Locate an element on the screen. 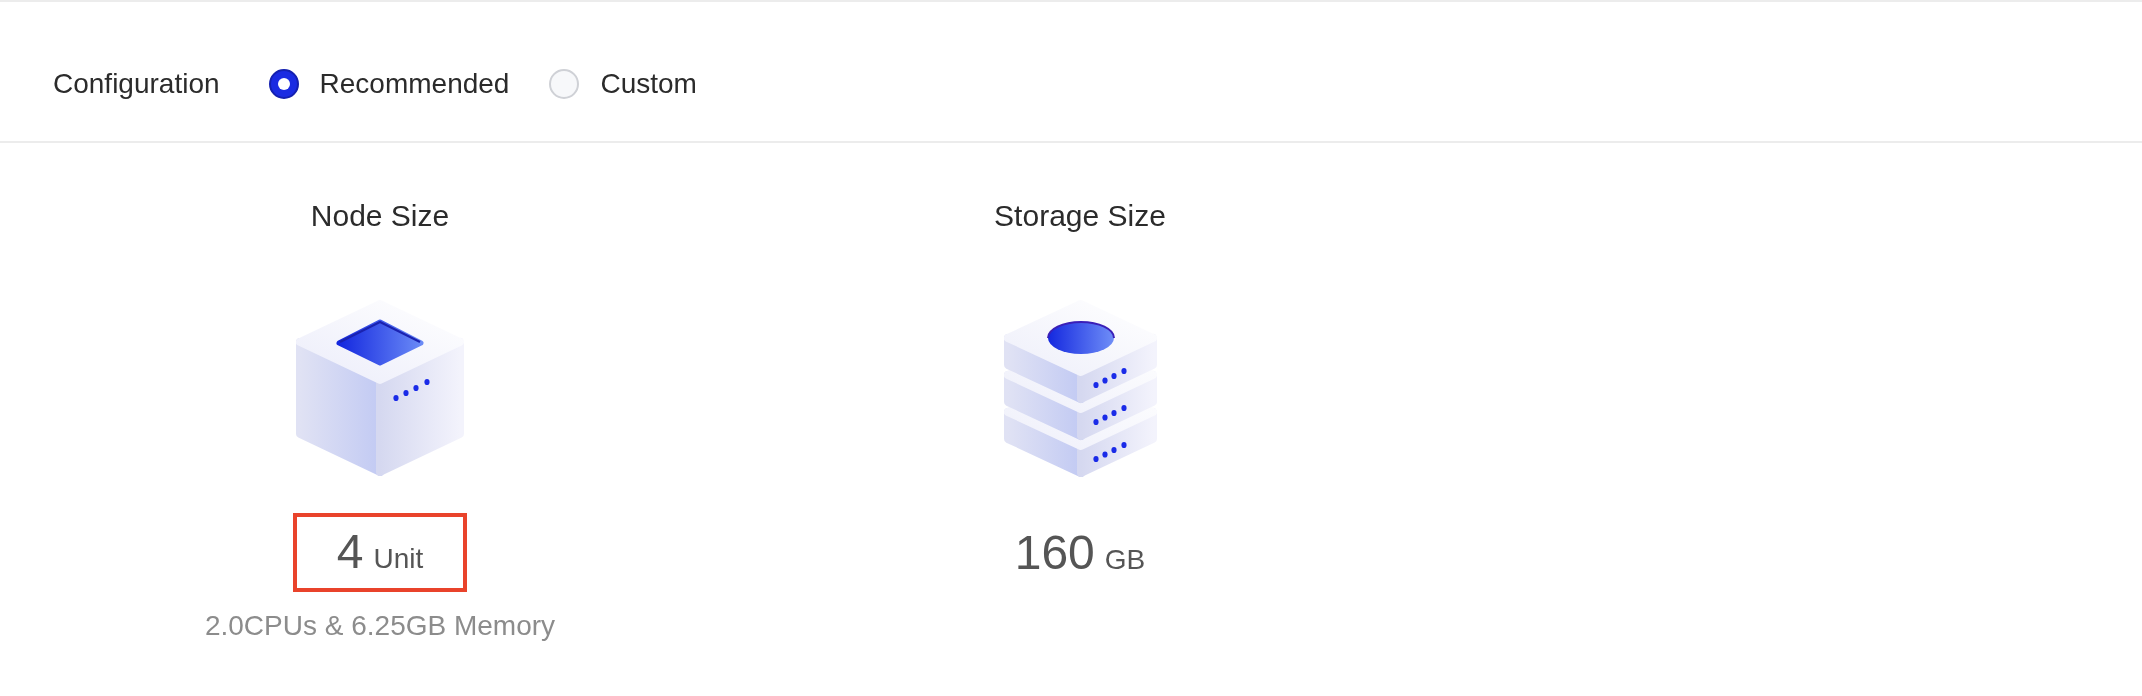  unit-label: Unit is located at coordinates (398, 559).